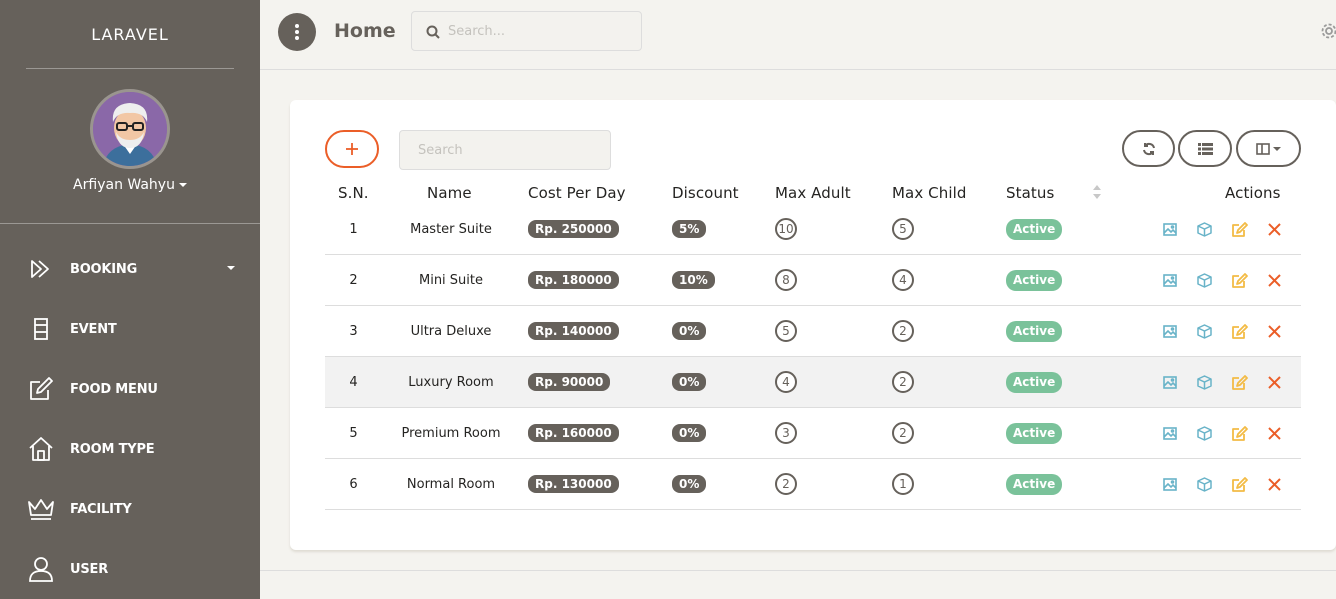  What do you see at coordinates (573, 280) in the screenshot?
I see `cell-cost: Rp. 180000` at bounding box center [573, 280].